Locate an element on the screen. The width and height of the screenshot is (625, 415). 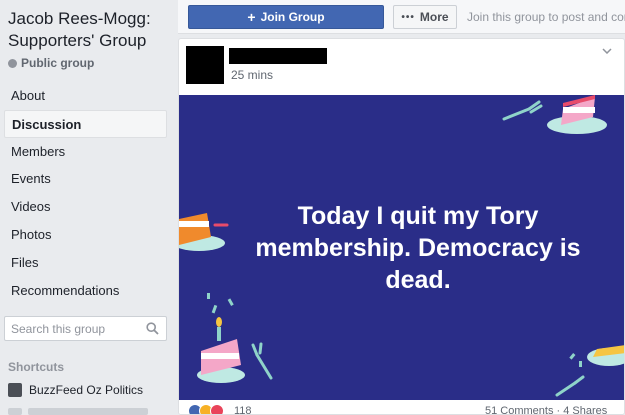
reaction-icons is located at coordinates (206, 409).